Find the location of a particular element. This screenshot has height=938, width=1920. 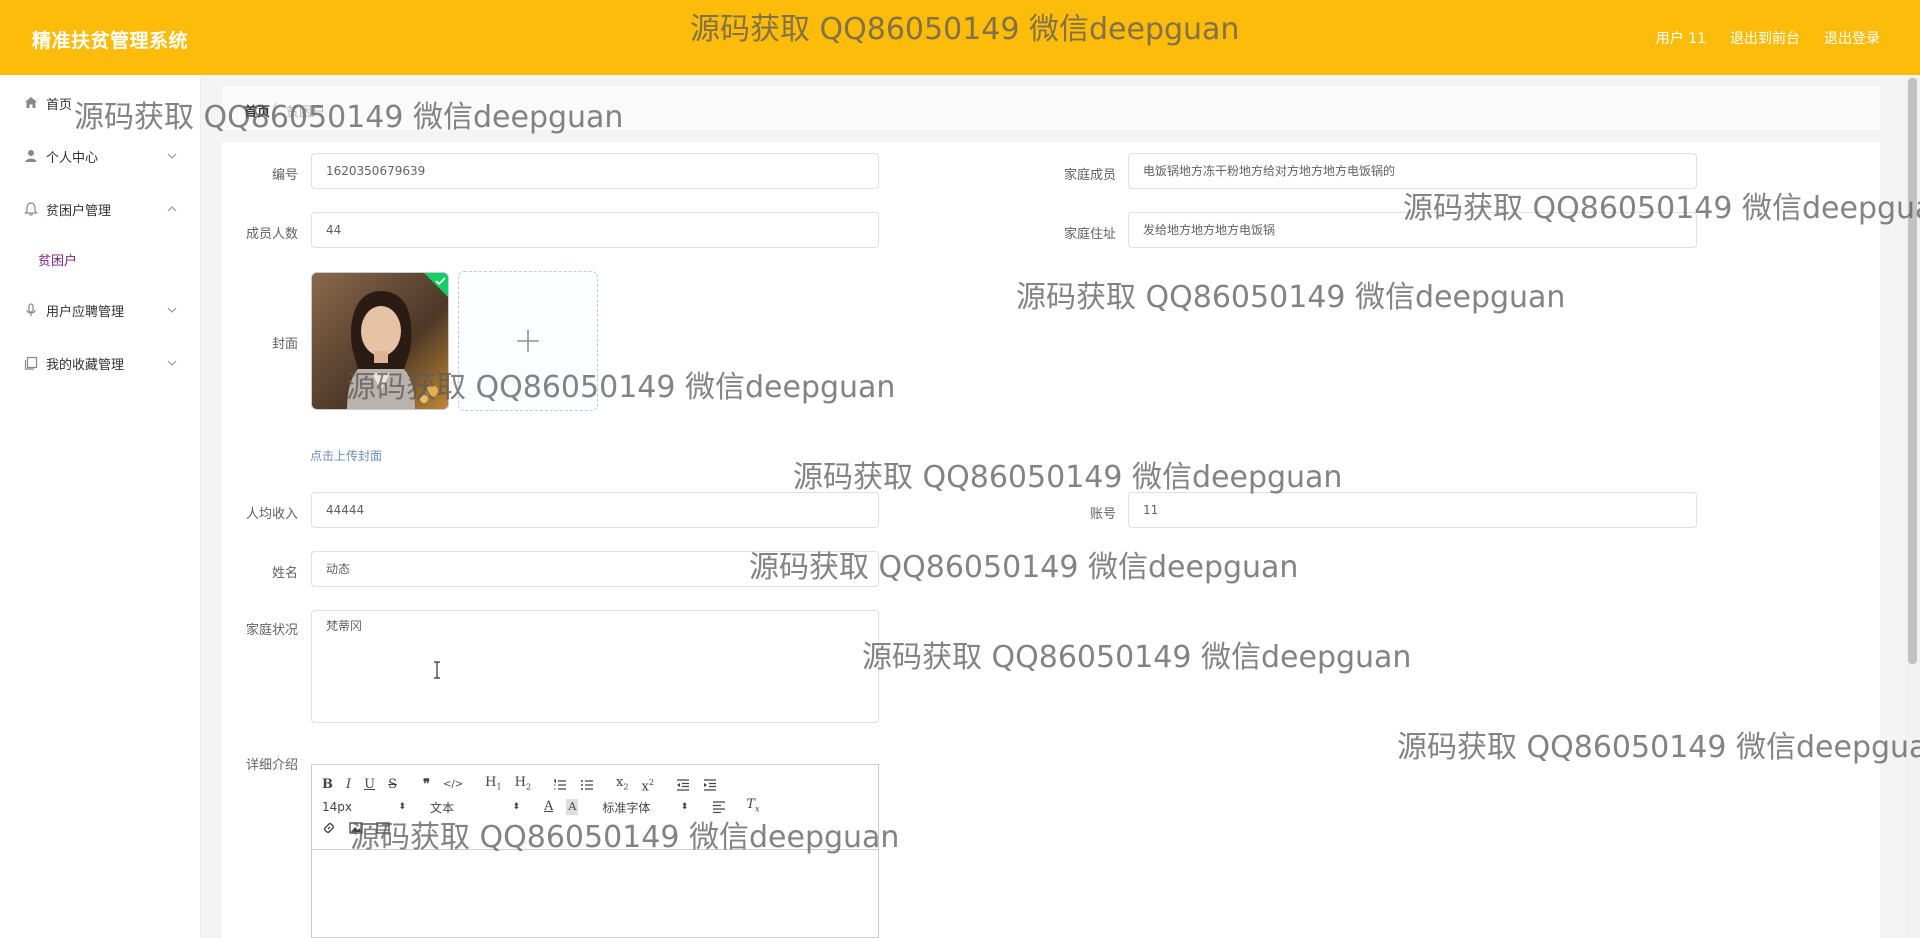

member-count-input: 44 is located at coordinates (595, 230).